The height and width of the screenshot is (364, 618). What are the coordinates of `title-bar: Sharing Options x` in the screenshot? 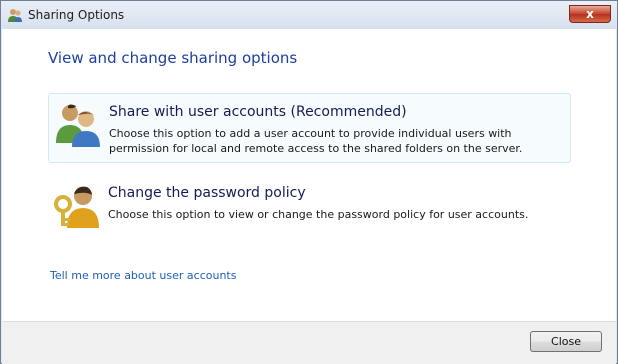 It's located at (309, 15).